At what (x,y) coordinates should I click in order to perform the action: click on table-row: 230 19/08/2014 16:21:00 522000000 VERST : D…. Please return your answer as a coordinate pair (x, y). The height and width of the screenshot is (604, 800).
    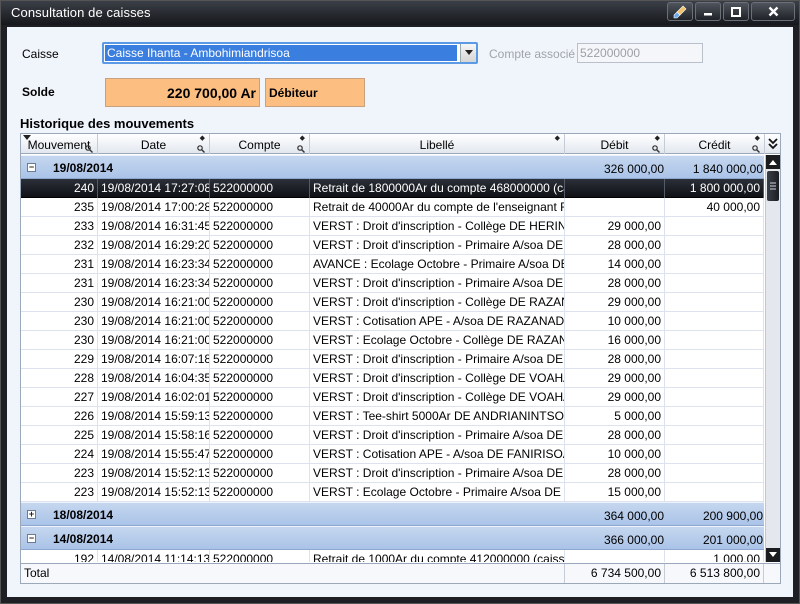
    Looking at the image, I should click on (392, 302).